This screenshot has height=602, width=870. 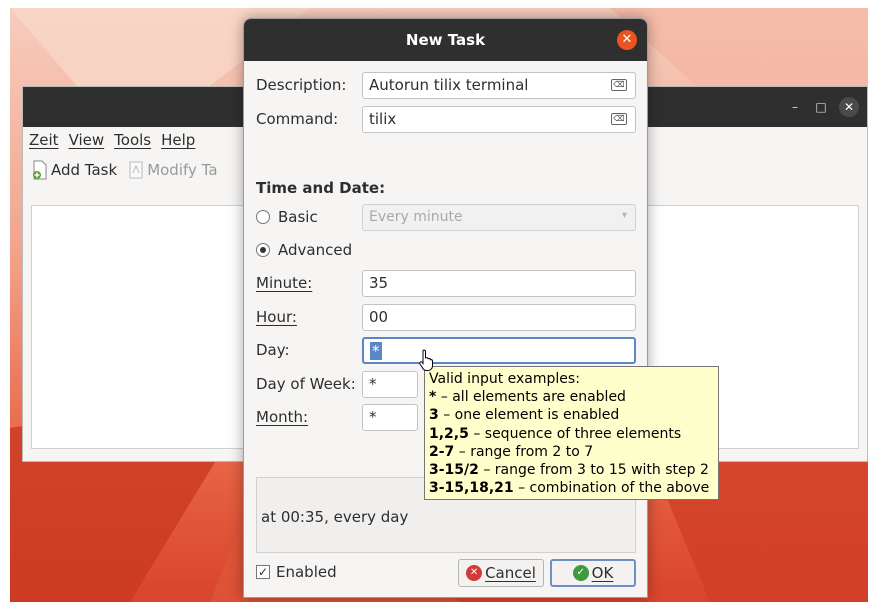 I want to click on command-value: tilix, so click(x=383, y=119).